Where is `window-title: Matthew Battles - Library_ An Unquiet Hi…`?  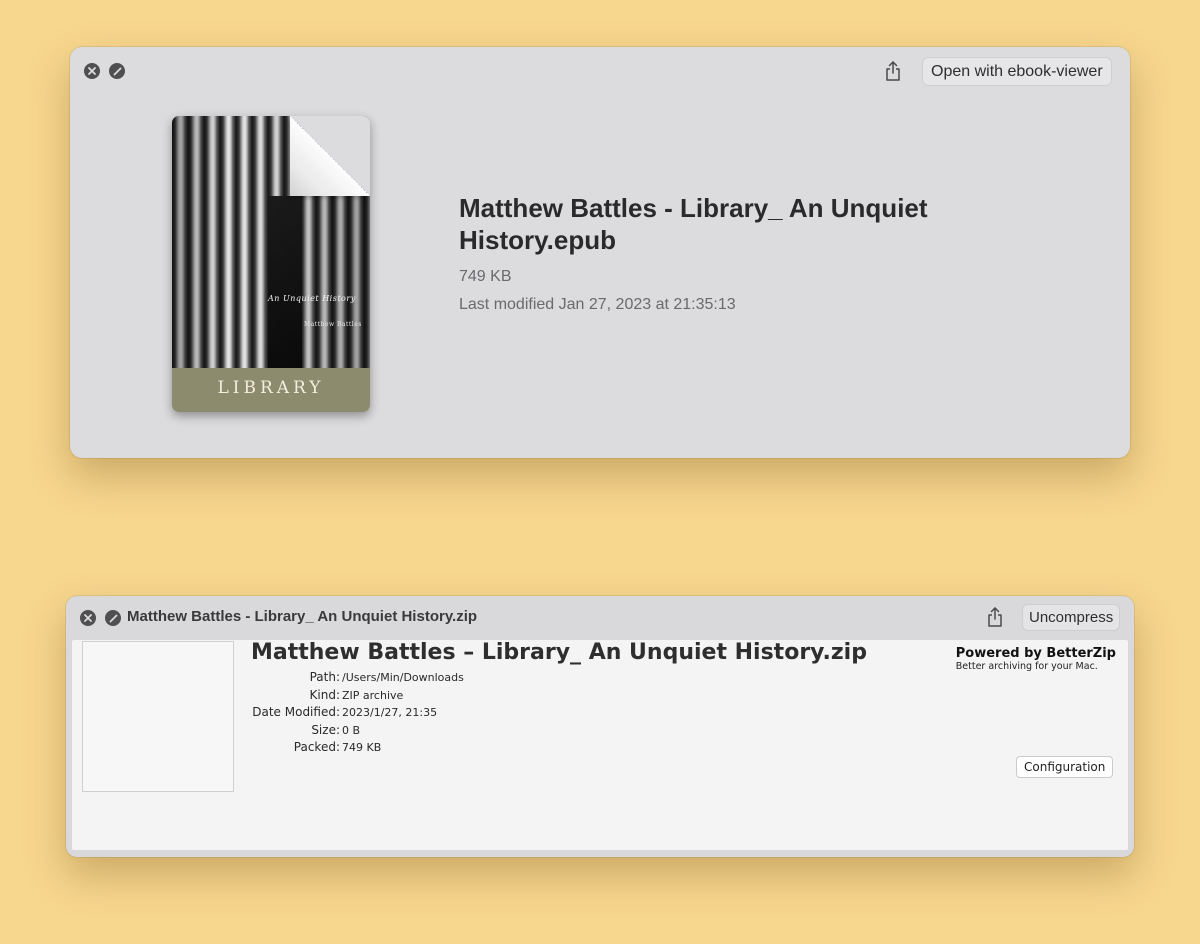
window-title: Matthew Battles - Library_ An Unquiet Hi… is located at coordinates (302, 616).